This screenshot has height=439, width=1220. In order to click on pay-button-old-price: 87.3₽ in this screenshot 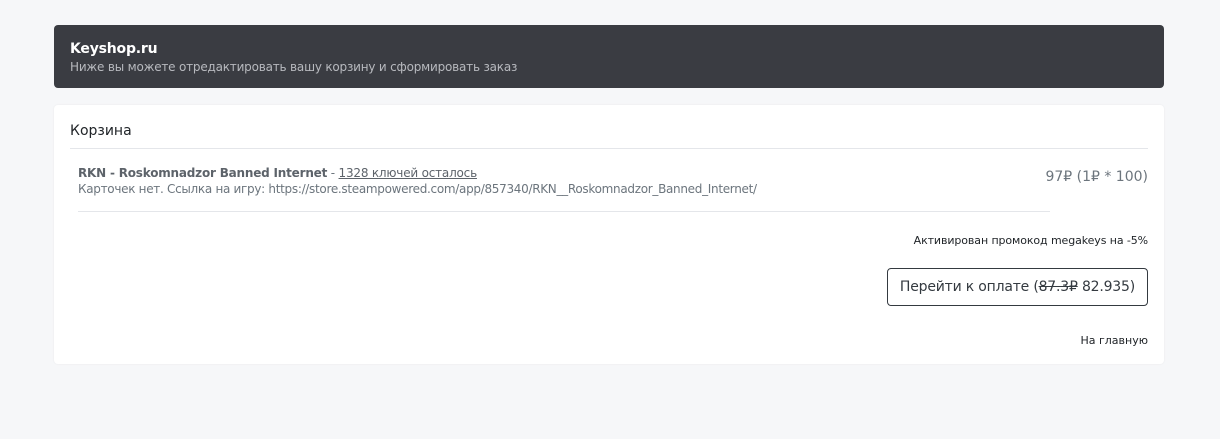, I will do `click(1058, 287)`.